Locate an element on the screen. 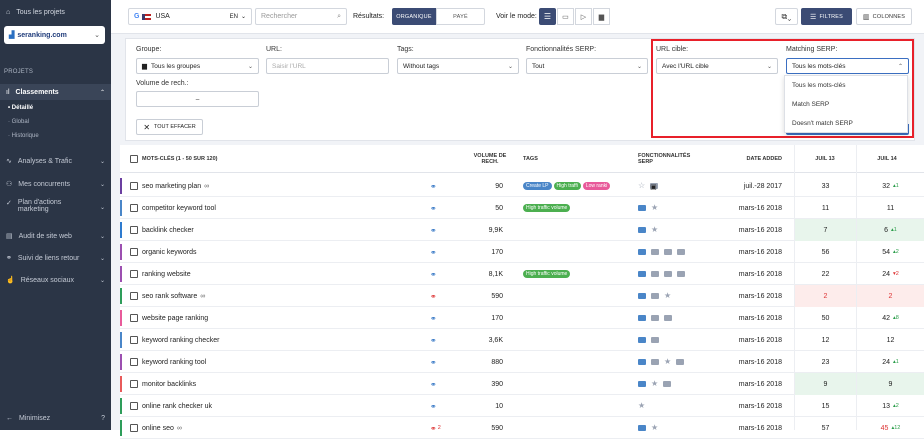  keyword-text: organic keywords is located at coordinates (170, 252).